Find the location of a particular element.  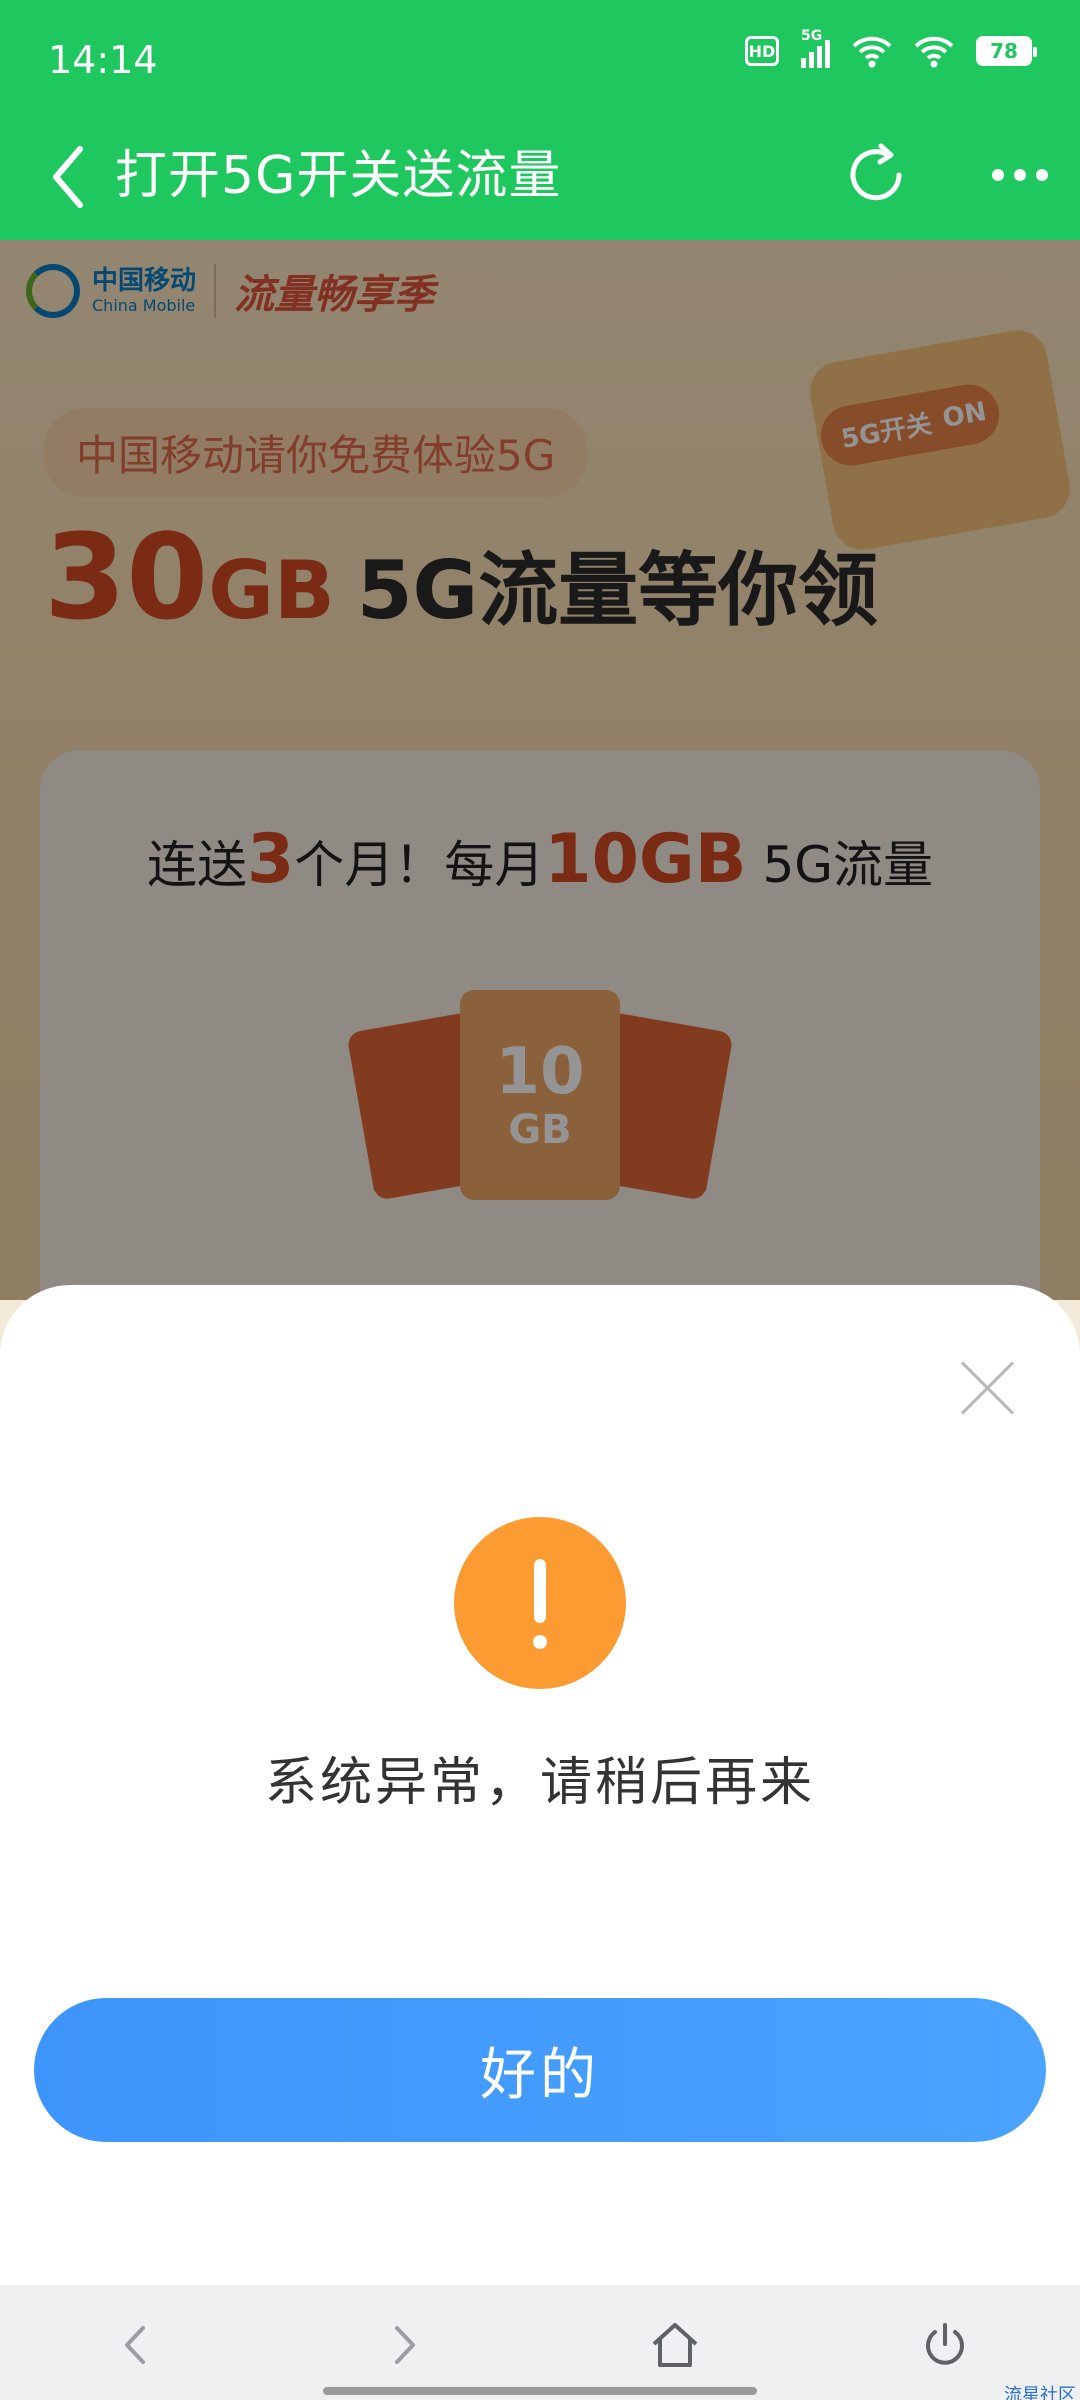

status-icons: HD 5G 78 is located at coordinates (891, 48).